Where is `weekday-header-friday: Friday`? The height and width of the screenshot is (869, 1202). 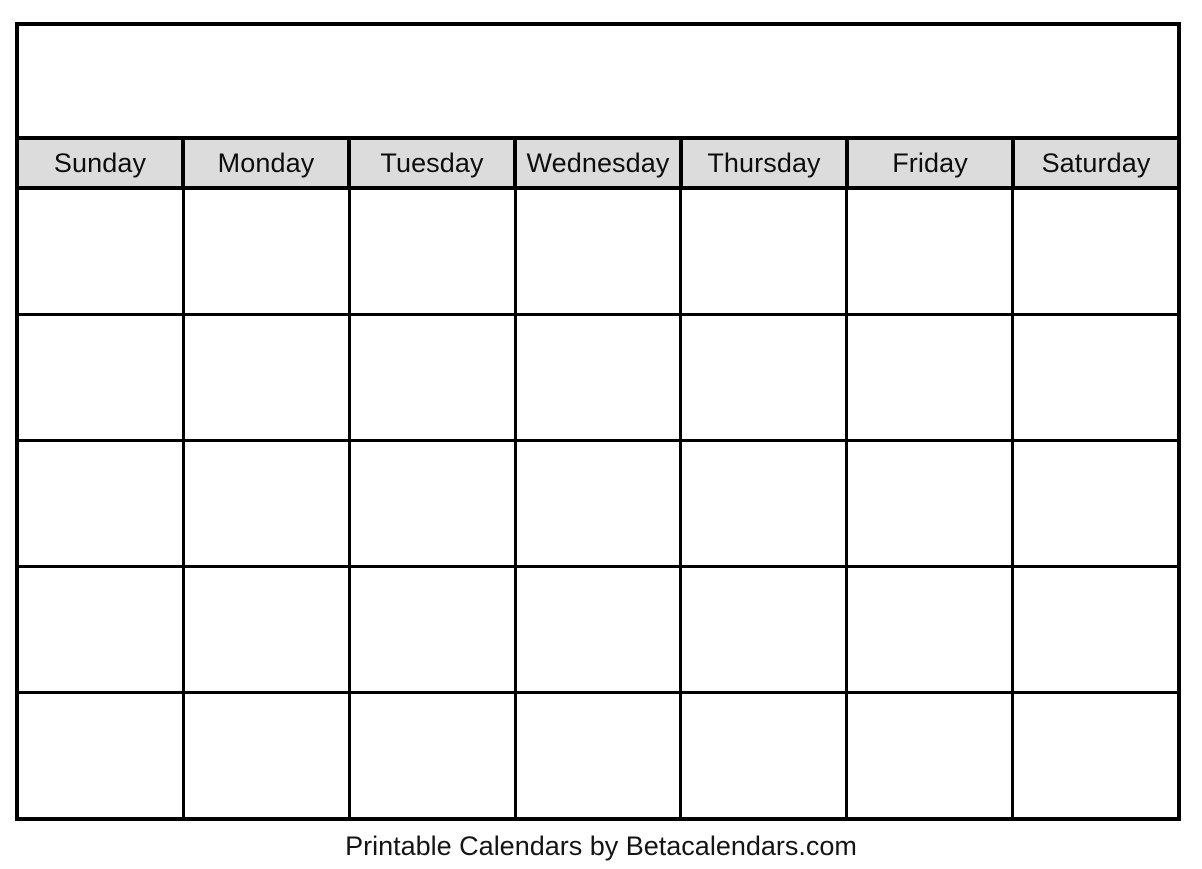
weekday-header-friday: Friday is located at coordinates (932, 163).